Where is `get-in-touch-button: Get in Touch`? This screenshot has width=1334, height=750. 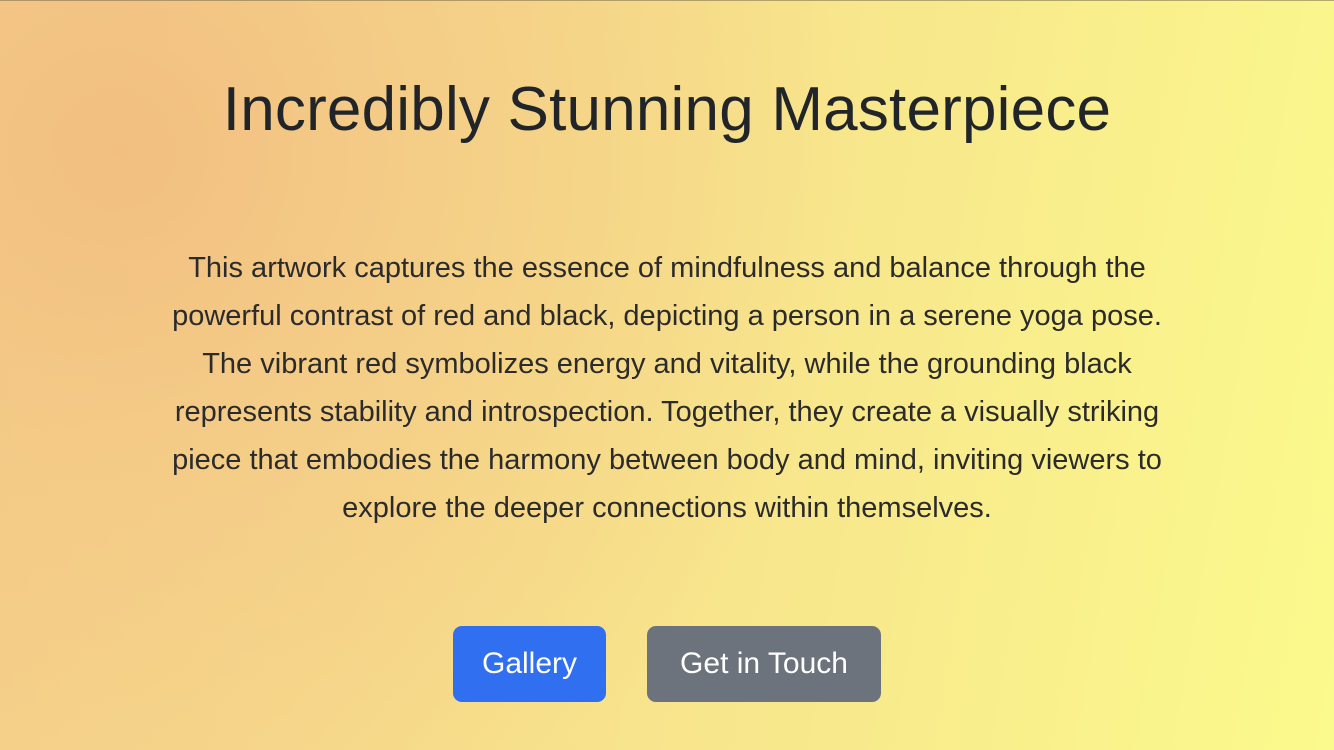
get-in-touch-button: Get in Touch is located at coordinates (764, 664).